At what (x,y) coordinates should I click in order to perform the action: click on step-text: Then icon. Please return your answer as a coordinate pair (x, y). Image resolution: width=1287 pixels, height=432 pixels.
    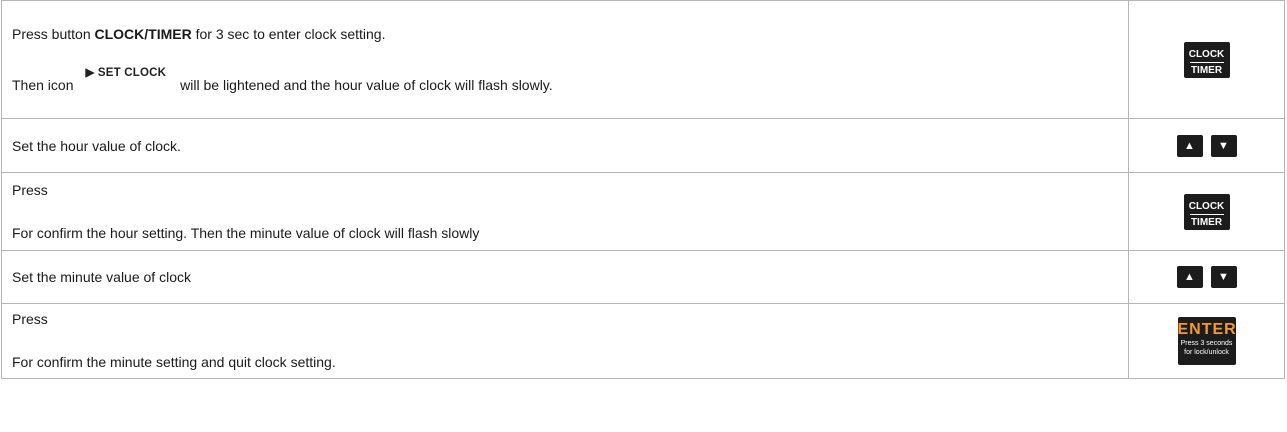
    Looking at the image, I should click on (43, 84).